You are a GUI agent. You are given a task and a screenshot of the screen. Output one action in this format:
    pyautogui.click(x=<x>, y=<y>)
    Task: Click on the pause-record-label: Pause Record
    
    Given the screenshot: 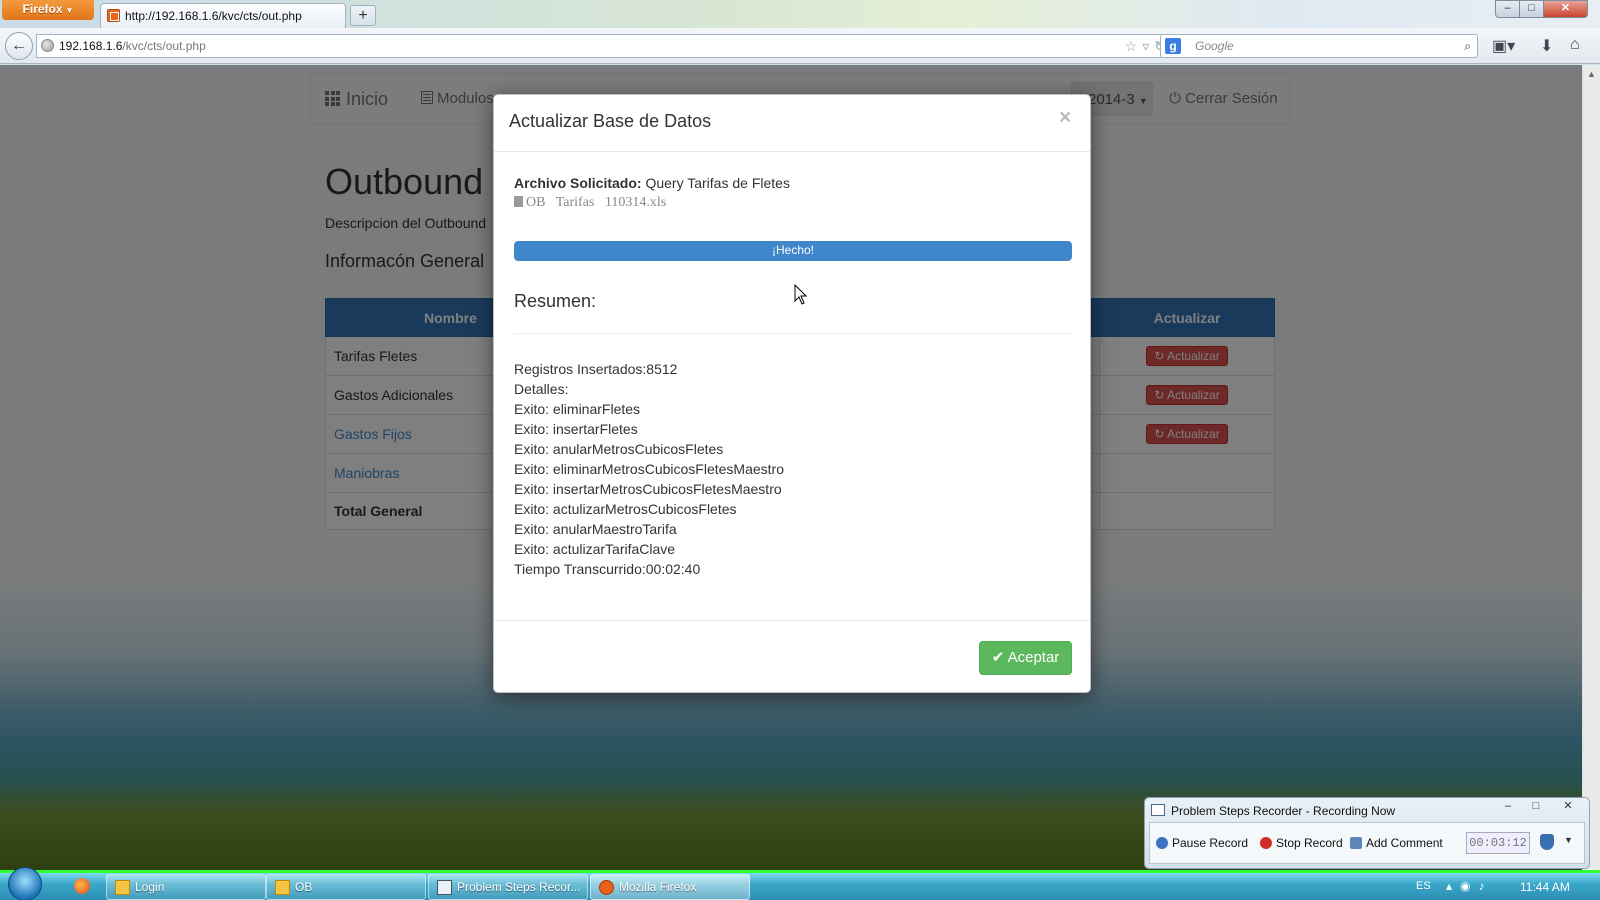 What is the action you would take?
    pyautogui.click(x=1210, y=843)
    